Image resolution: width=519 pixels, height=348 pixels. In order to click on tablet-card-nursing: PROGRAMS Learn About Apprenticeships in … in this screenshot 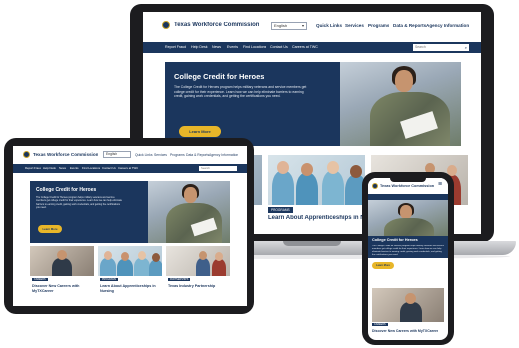, I will do `click(130, 275)`.